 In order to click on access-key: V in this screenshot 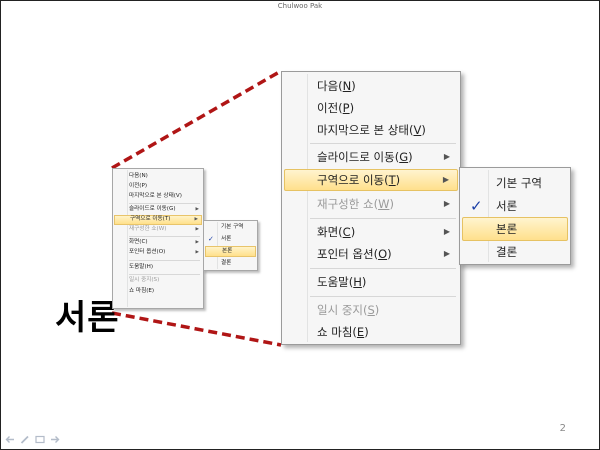, I will do `click(417, 130)`.